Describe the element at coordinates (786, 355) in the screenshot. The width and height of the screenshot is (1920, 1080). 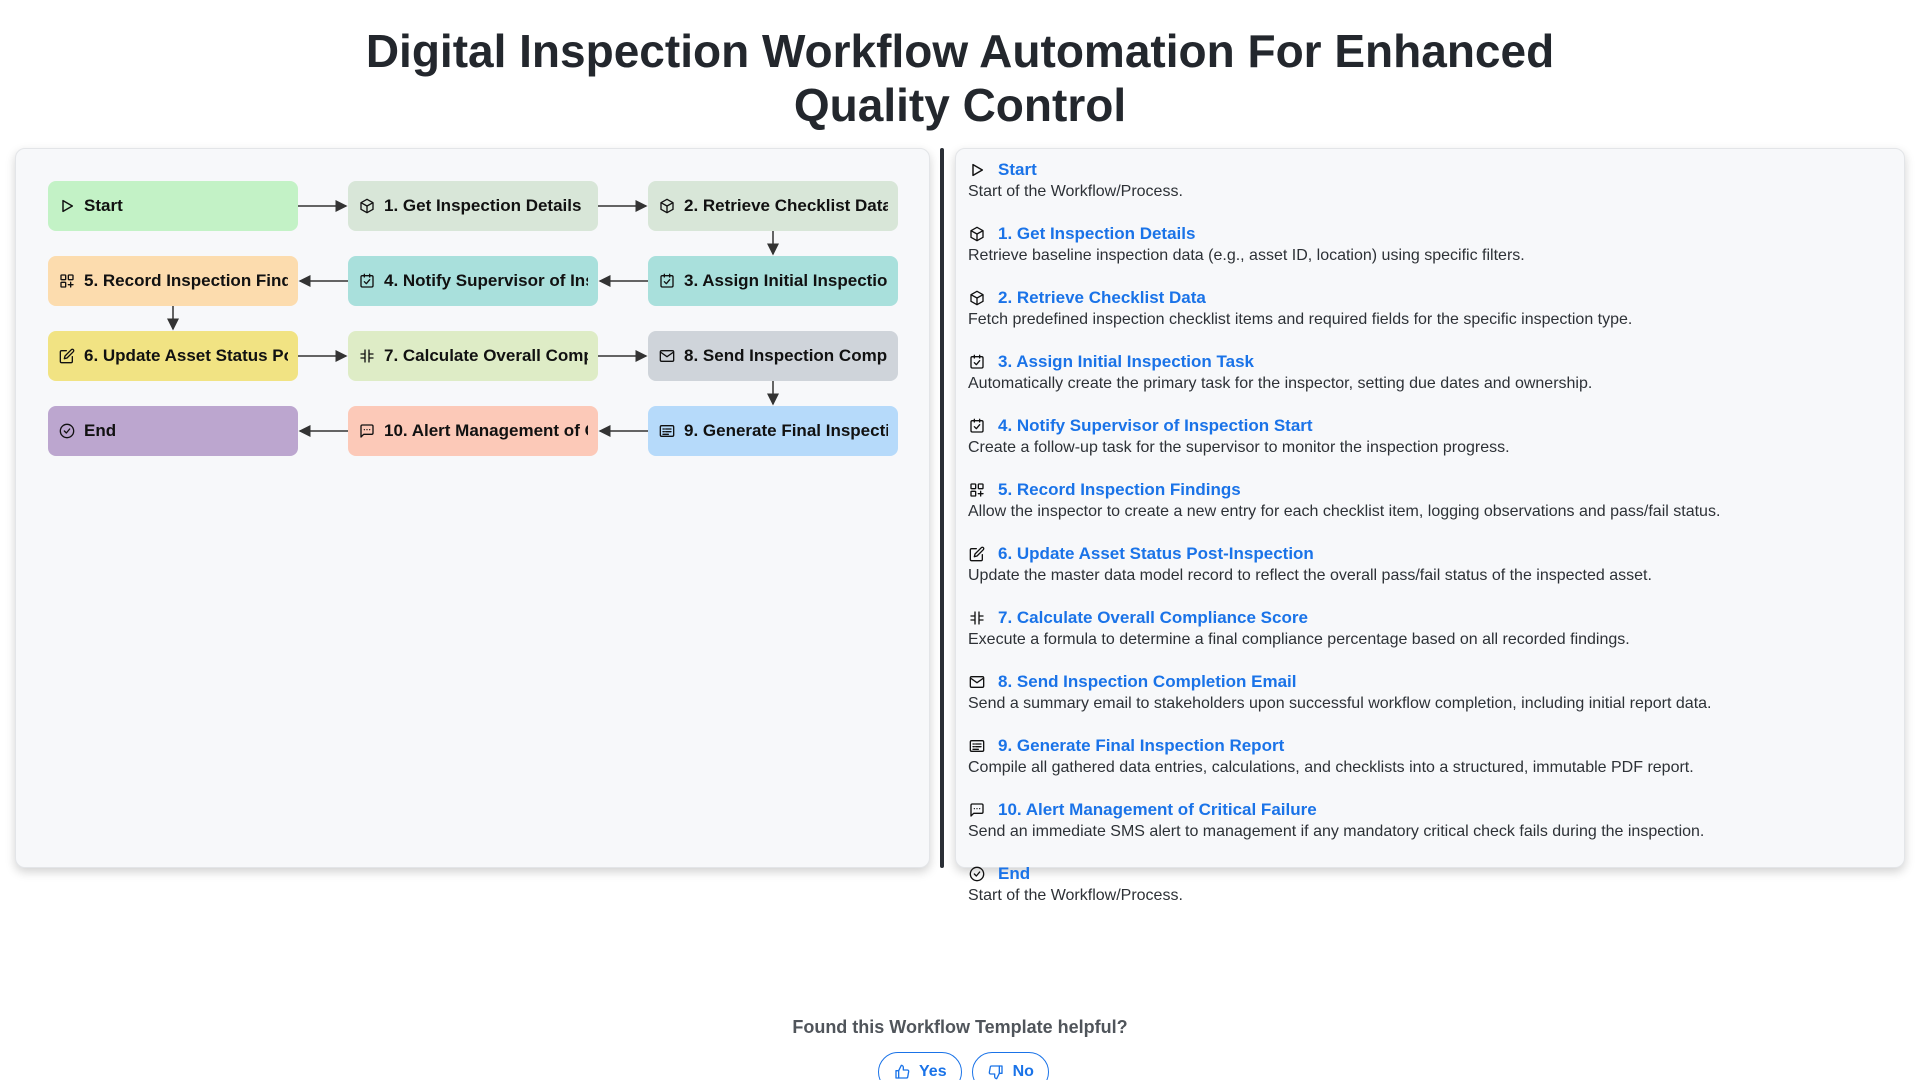
I see `flow-node-label: 8. Send Inspection Comple` at that location.